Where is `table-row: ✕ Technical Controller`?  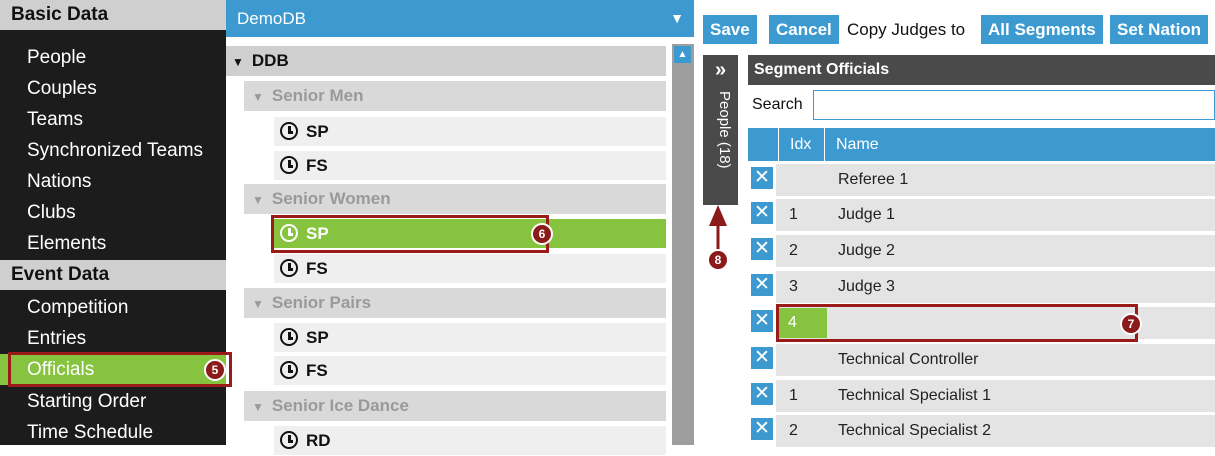
table-row: ✕ Technical Controller is located at coordinates (981, 360).